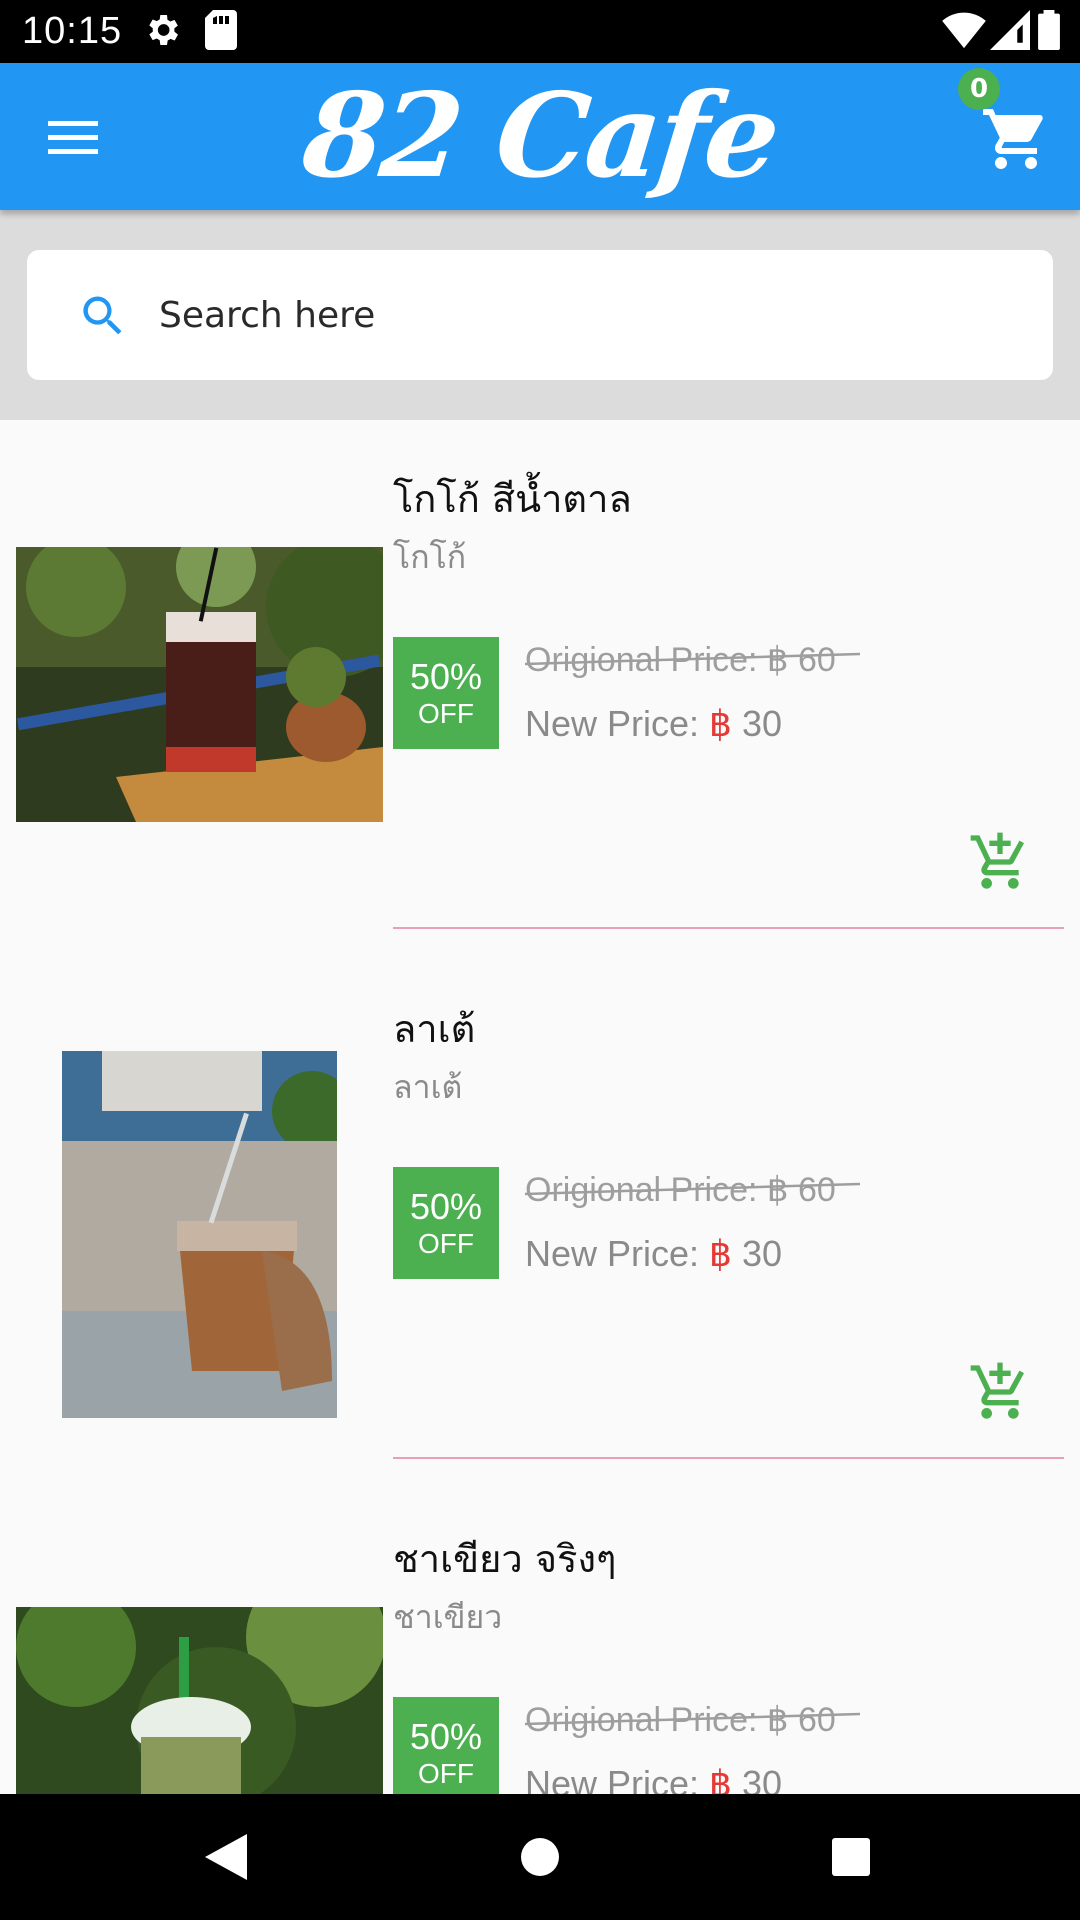 The width and height of the screenshot is (1080, 1920). I want to click on status-bar: 10:15, so click(540, 31).